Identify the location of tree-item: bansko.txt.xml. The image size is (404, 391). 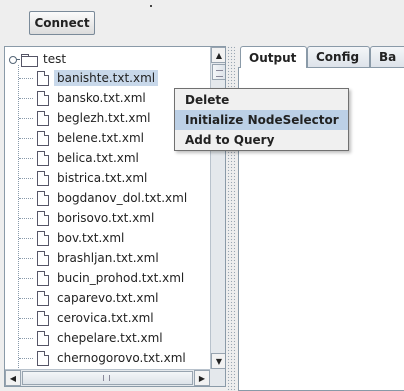
(84, 98).